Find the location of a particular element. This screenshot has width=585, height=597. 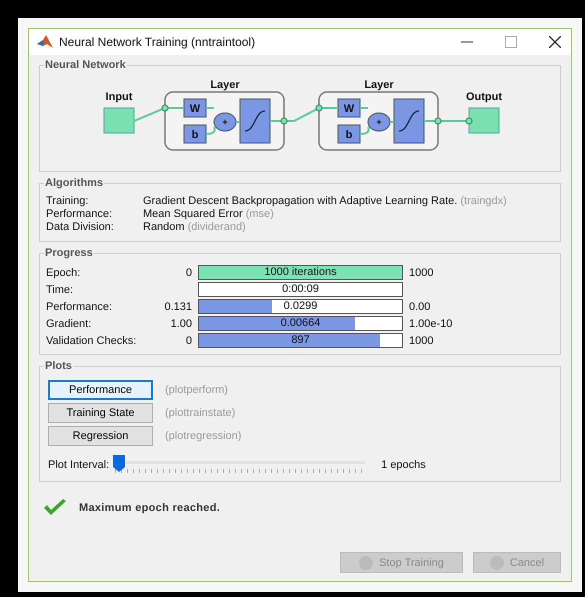

algorithm-value: Mean Squared Error is located at coordinates (193, 214).